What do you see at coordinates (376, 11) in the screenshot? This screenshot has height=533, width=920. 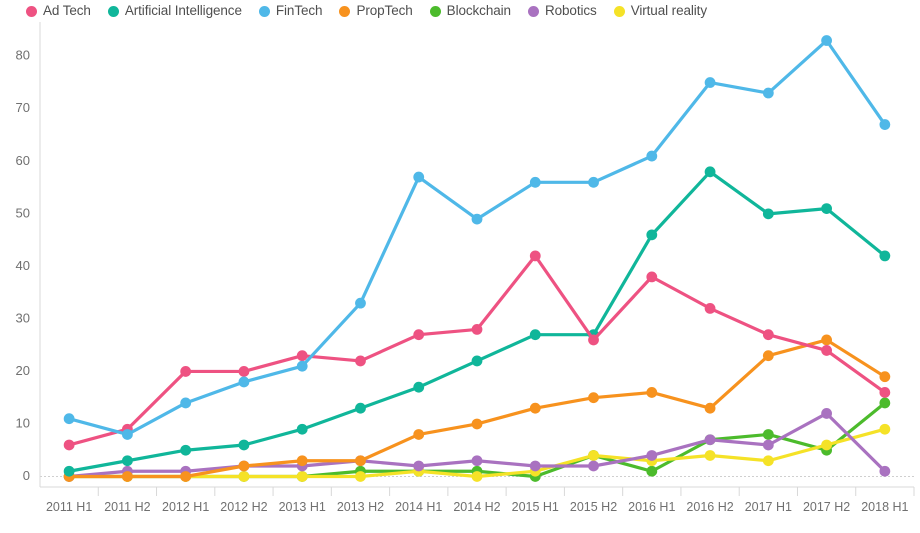 I see `legend-item-proptech: PropTech` at bounding box center [376, 11].